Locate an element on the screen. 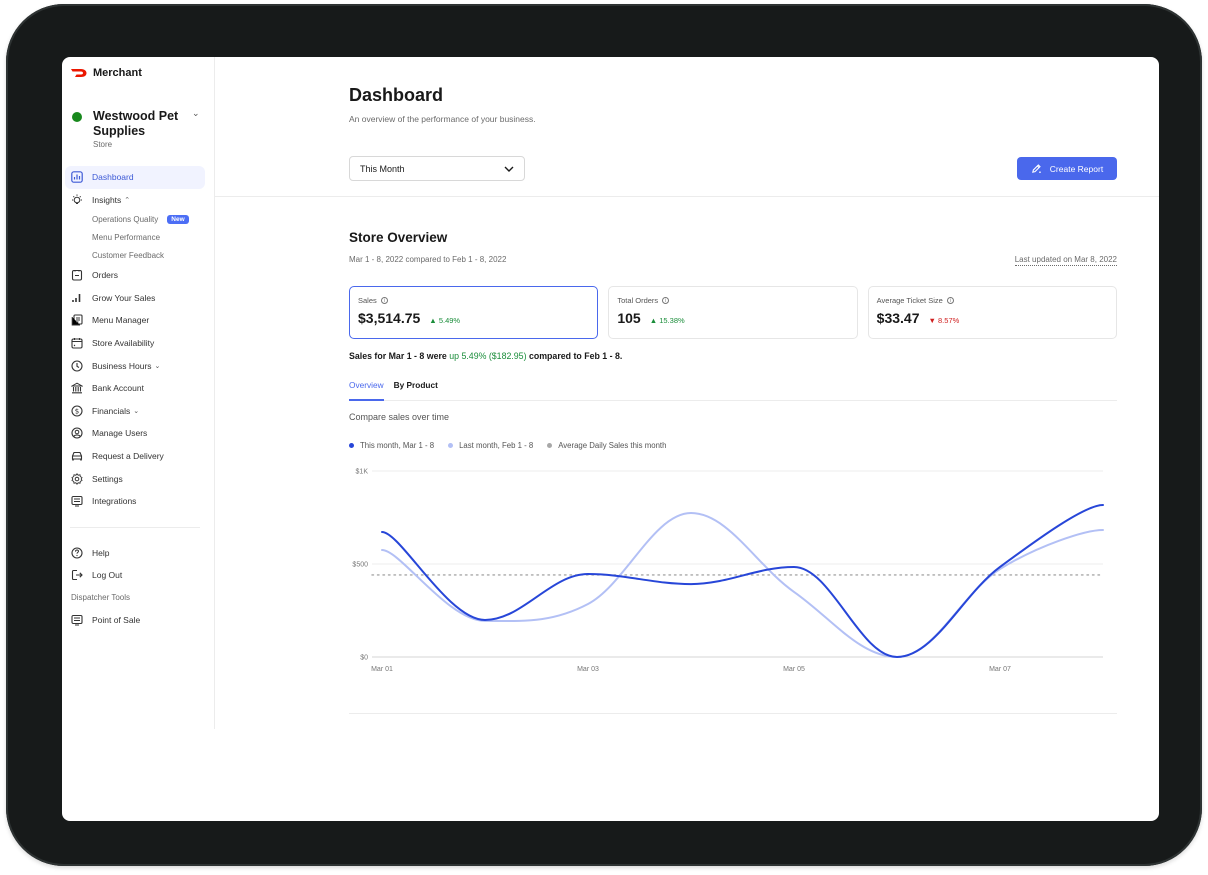 The image size is (1208, 875). sidebar-item-label: Business Hours is located at coordinates (122, 365).